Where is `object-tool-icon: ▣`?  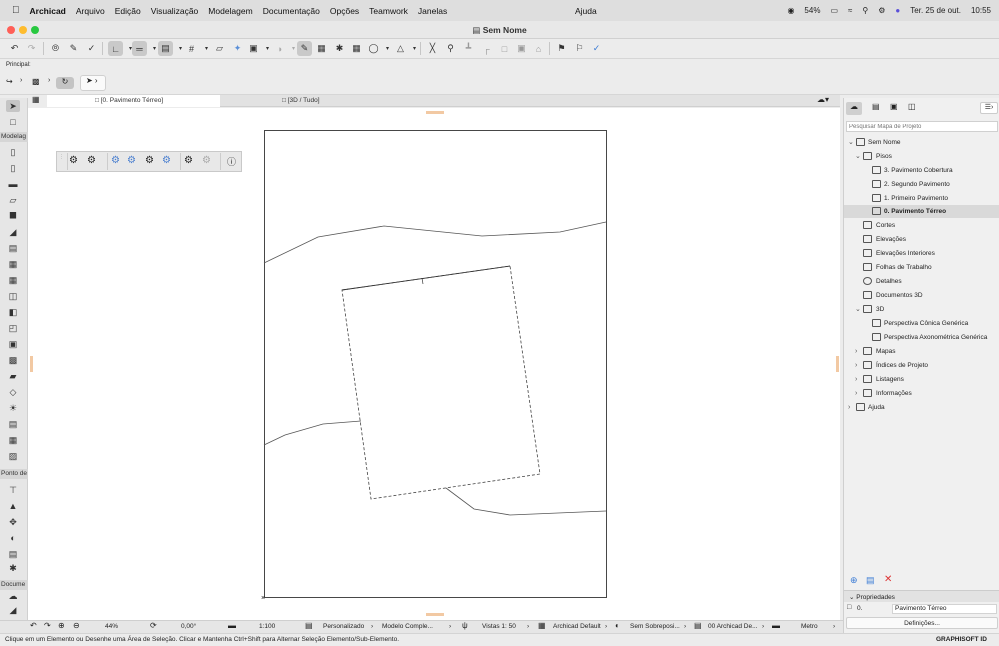
object-tool-icon: ▣ is located at coordinates (13, 344).